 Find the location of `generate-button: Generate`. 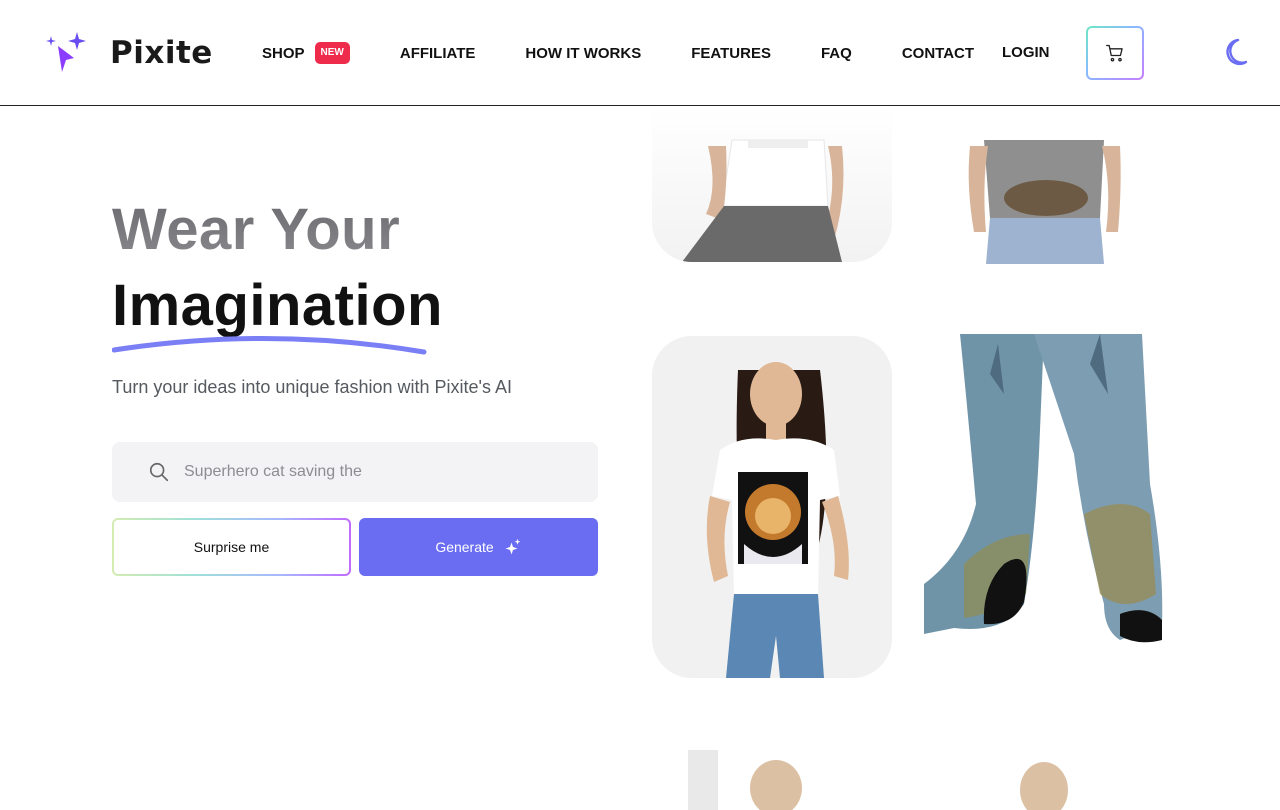

generate-button: Generate is located at coordinates (478, 547).